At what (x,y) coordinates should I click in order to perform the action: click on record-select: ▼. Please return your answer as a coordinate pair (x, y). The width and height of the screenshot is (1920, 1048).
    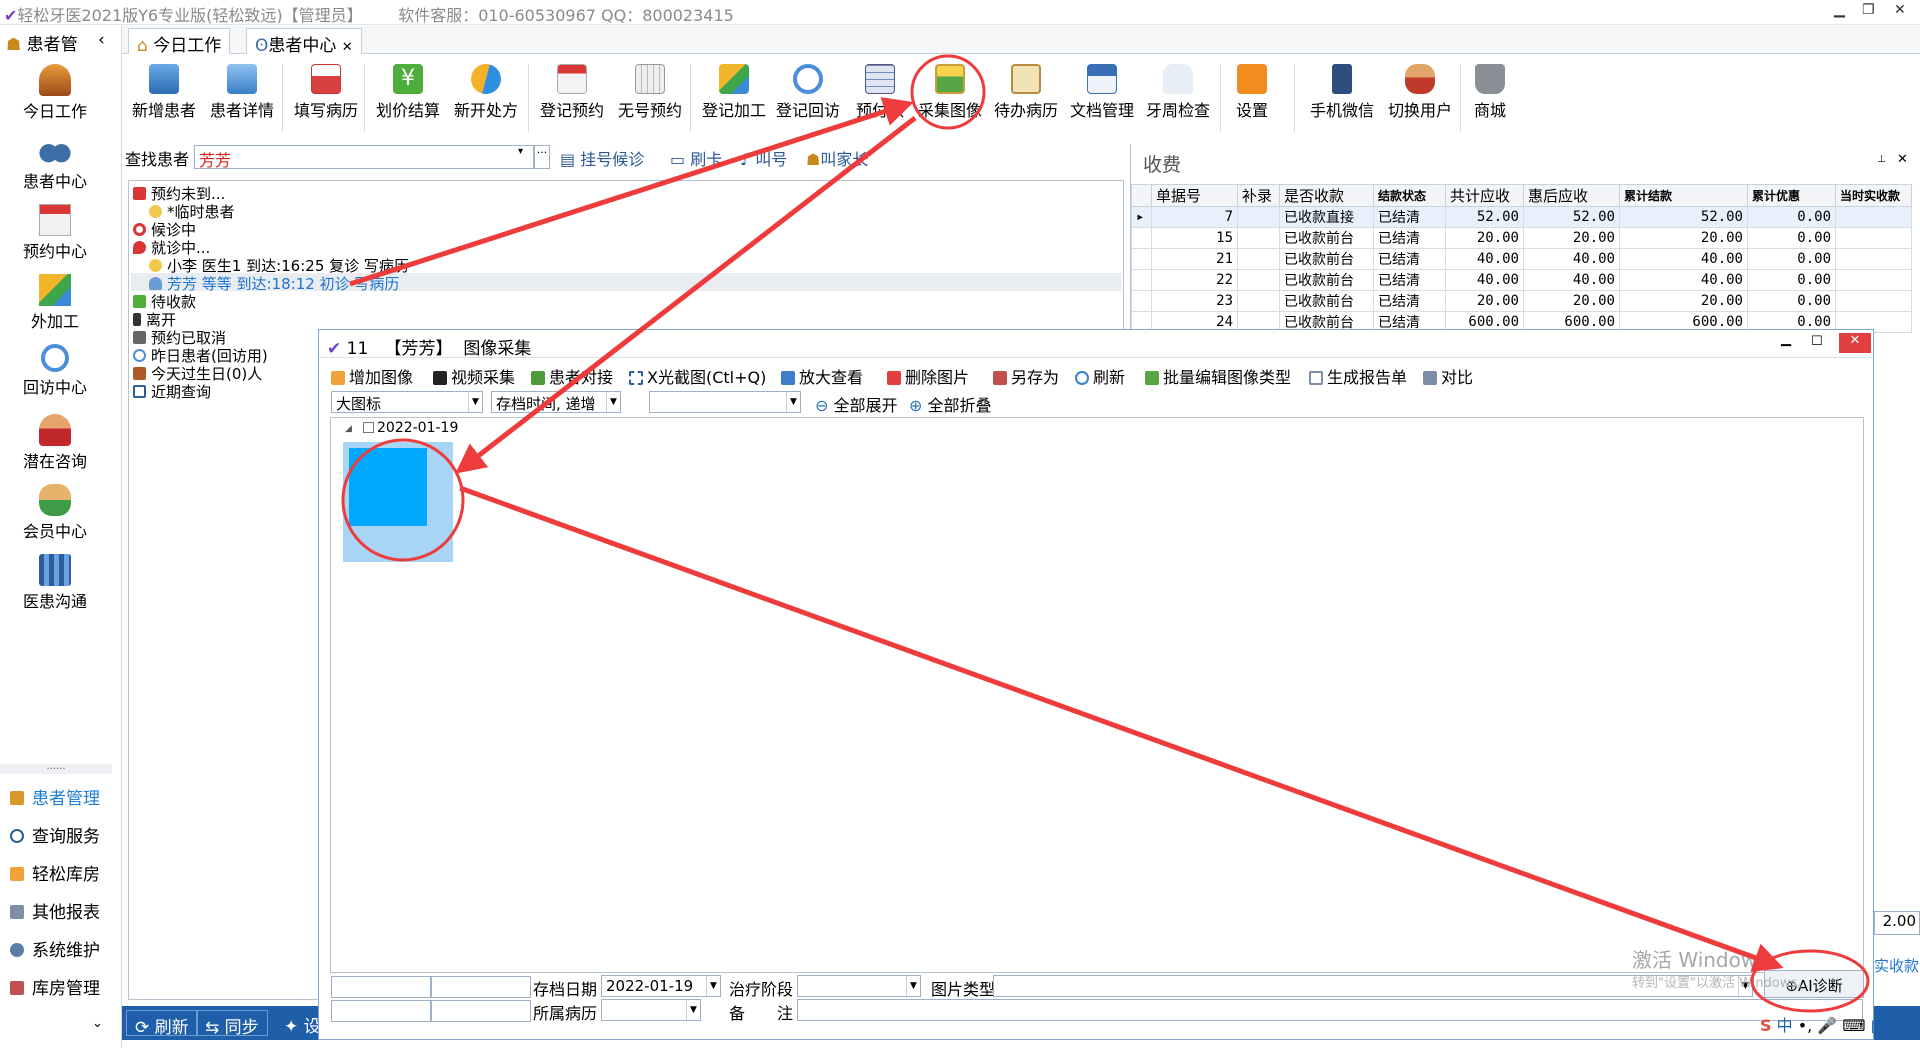
    Looking at the image, I should click on (651, 1010).